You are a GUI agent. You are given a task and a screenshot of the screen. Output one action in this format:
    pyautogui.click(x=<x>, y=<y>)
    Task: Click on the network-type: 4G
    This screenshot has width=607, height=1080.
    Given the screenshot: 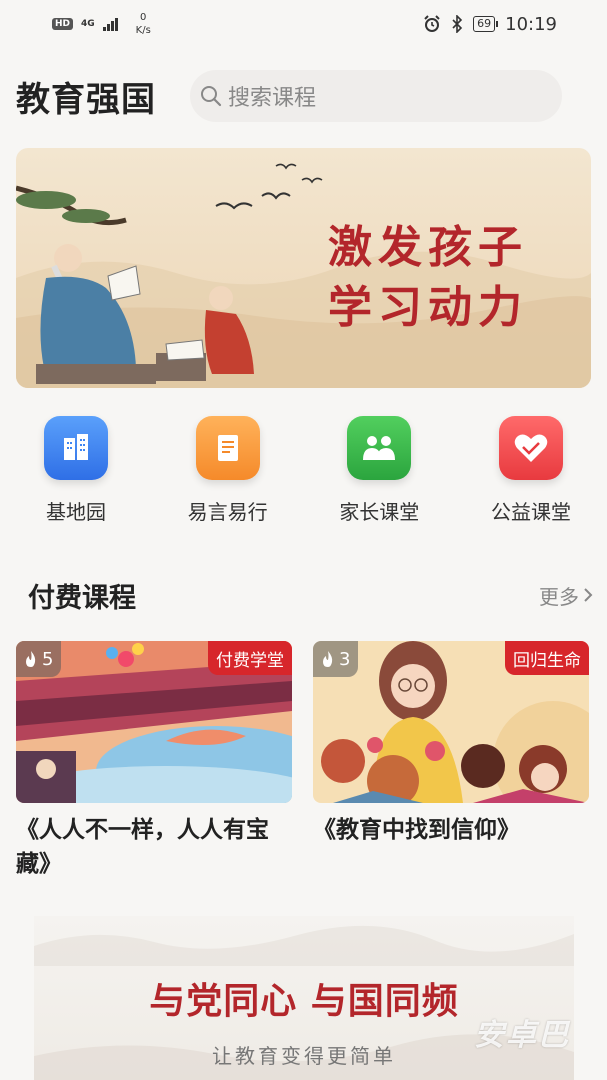 What is the action you would take?
    pyautogui.click(x=88, y=24)
    